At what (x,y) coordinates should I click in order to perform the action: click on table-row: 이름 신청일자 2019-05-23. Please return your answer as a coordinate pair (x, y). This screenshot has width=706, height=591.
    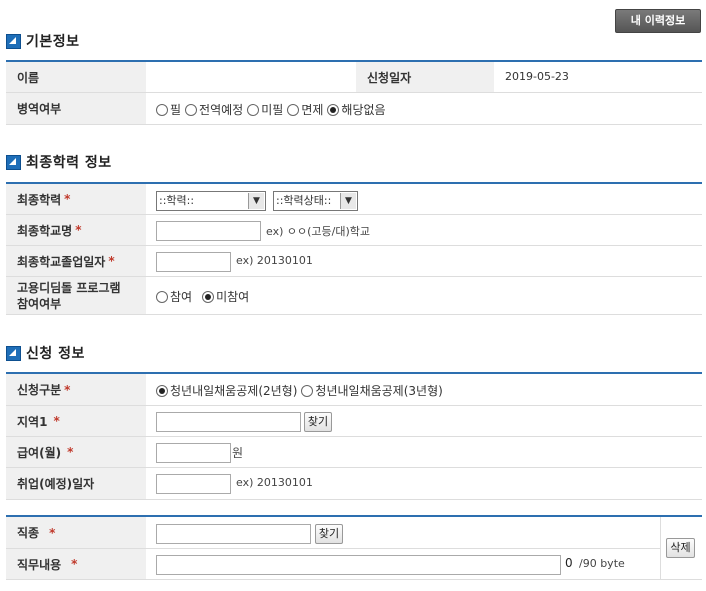
    Looking at the image, I should click on (354, 77).